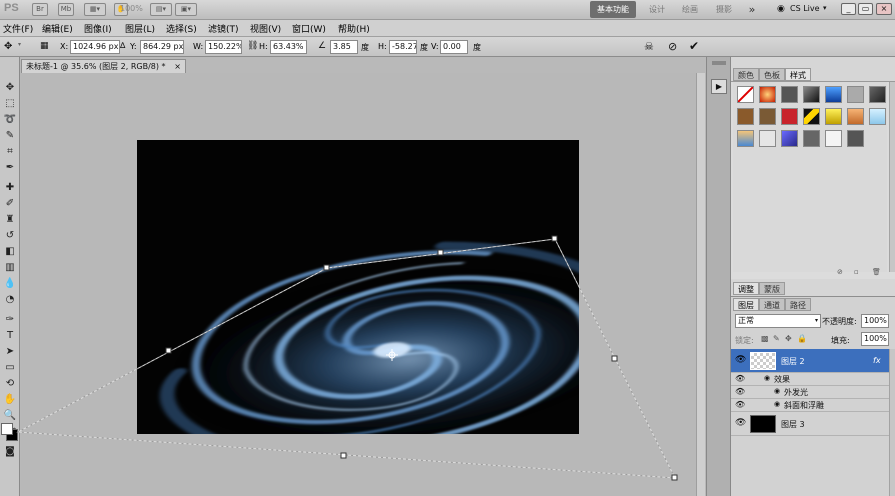 Image resolution: width=895 pixels, height=496 pixels. What do you see at coordinates (745, 94) in the screenshot?
I see `style-none` at bounding box center [745, 94].